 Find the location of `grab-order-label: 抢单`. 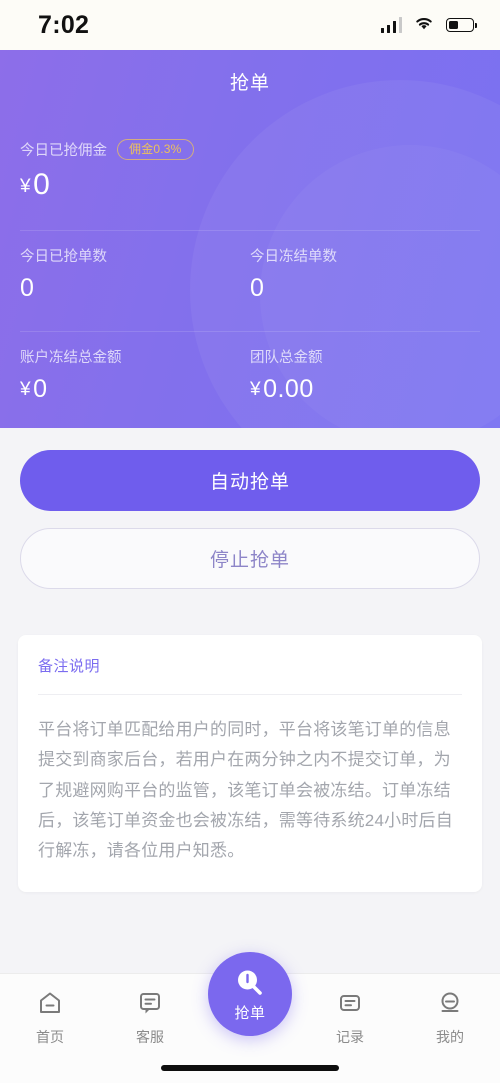

grab-order-label: 抢单 is located at coordinates (250, 1013).